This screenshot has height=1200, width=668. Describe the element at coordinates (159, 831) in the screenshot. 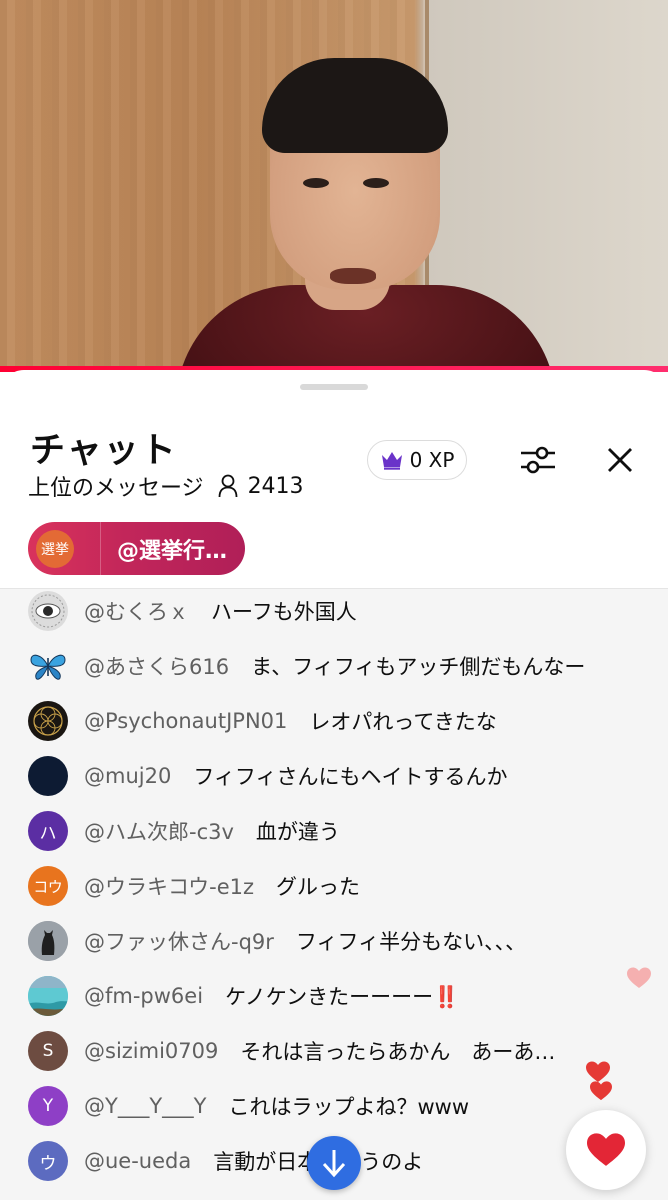

I see `message-author: @ハム次郎-c3v` at that location.